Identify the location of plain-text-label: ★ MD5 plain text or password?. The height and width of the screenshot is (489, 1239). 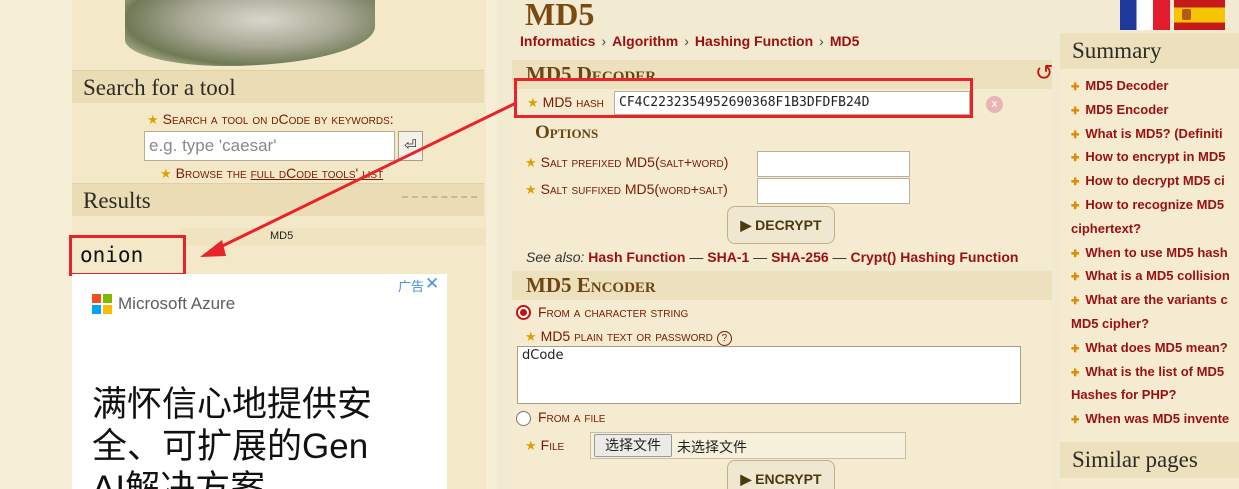
(628, 337).